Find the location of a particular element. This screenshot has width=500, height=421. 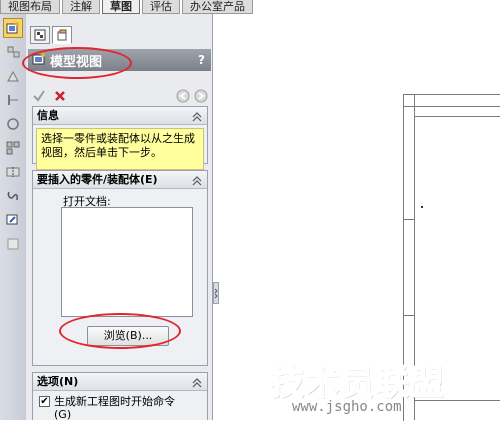

start-command-label-cont: (G) is located at coordinates (63, 414).